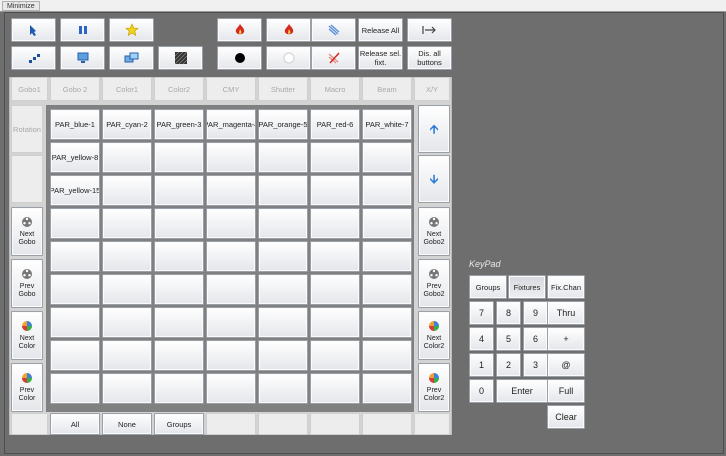 This screenshot has width=726, height=456. Describe the element at coordinates (566, 365) in the screenshot. I see `key-at: @` at that location.